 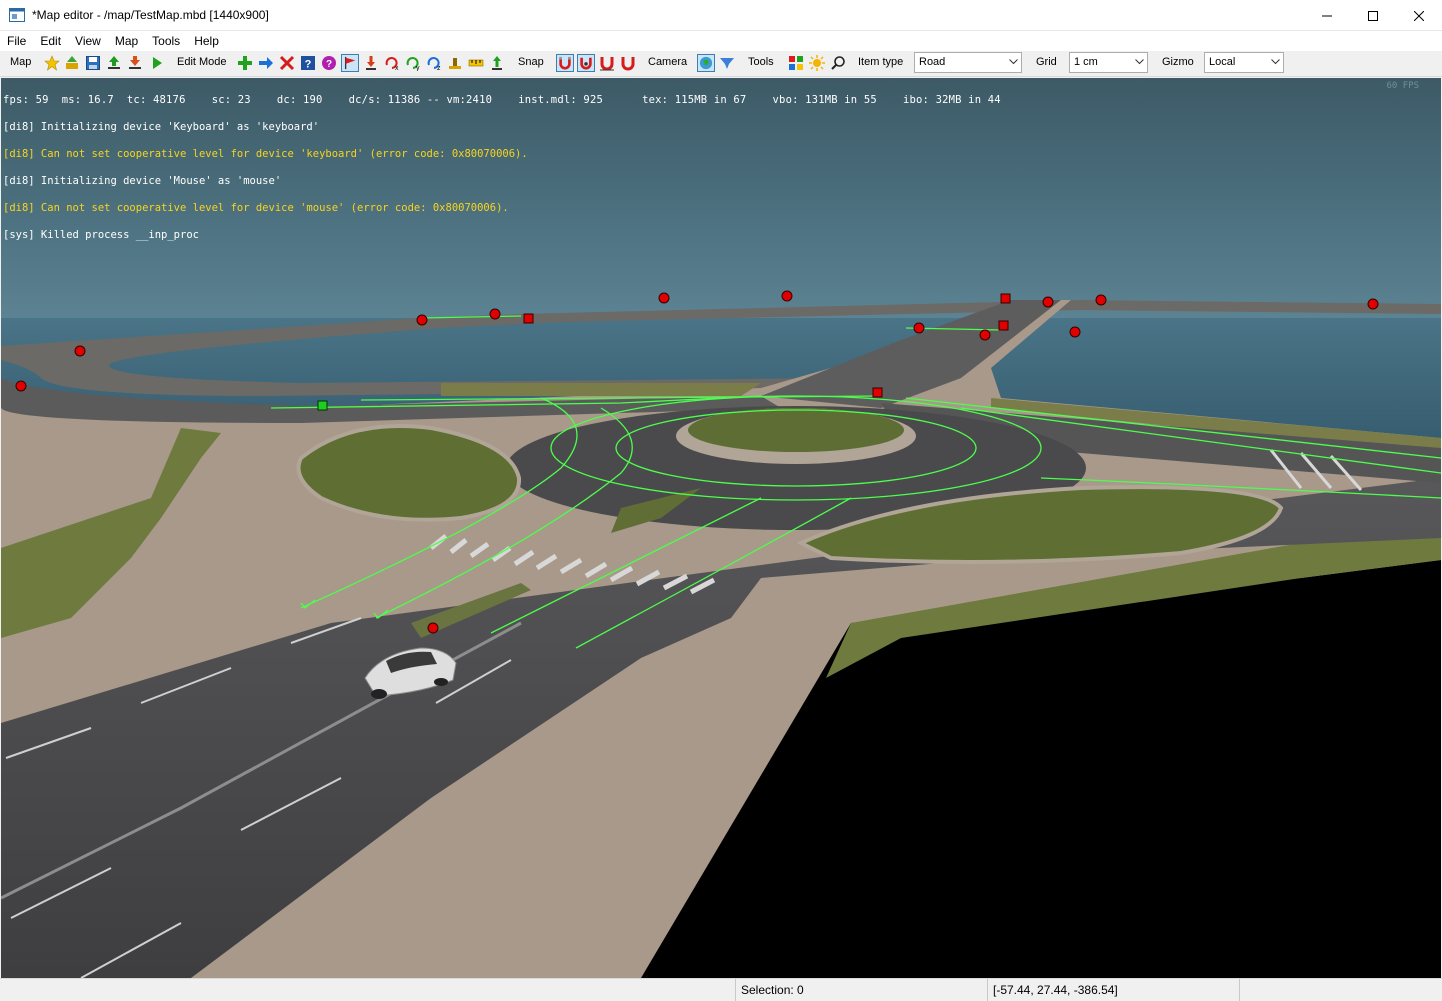 What do you see at coordinates (586, 63) in the screenshot?
I see `magnet-node-icon` at bounding box center [586, 63].